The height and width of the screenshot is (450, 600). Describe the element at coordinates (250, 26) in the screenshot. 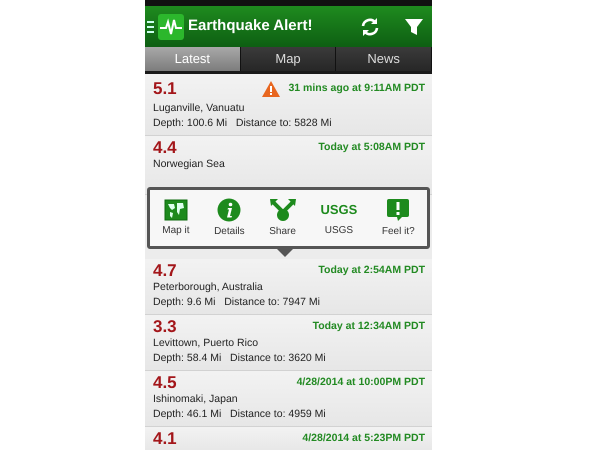

I see `app-title: Earthquake Alert!` at that location.